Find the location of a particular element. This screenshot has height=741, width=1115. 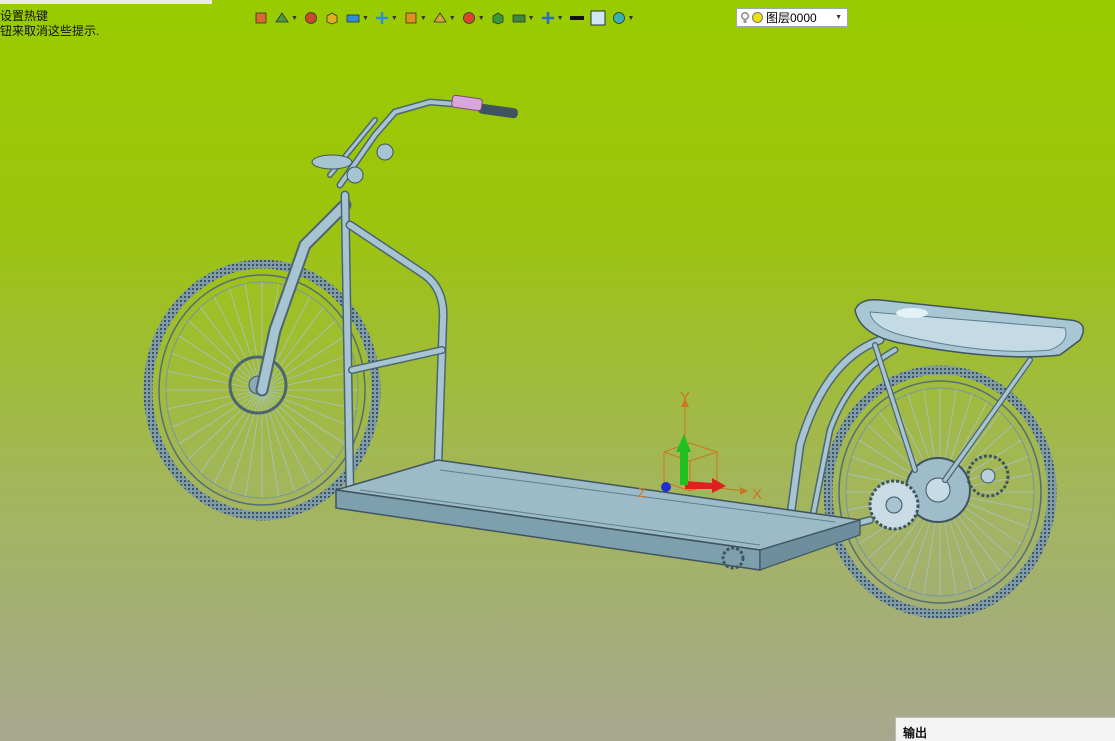

scooter-deck is located at coordinates (598, 515).